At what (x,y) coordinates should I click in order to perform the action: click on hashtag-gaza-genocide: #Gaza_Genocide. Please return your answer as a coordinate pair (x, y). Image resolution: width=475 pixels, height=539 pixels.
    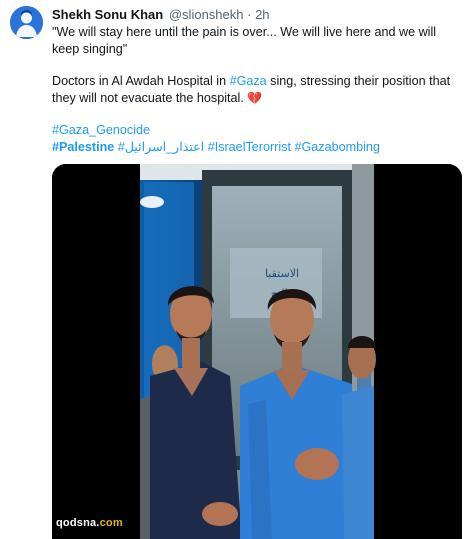
    Looking at the image, I should click on (101, 130).